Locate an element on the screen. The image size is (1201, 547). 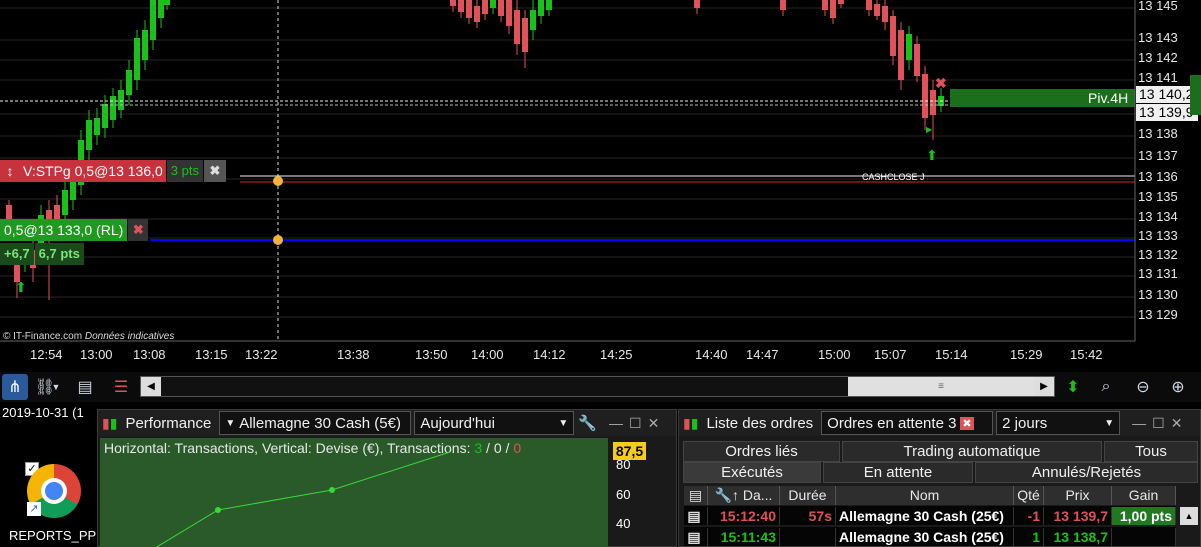
zoom-out-icon: ⊖ is located at coordinates (1143, 387).